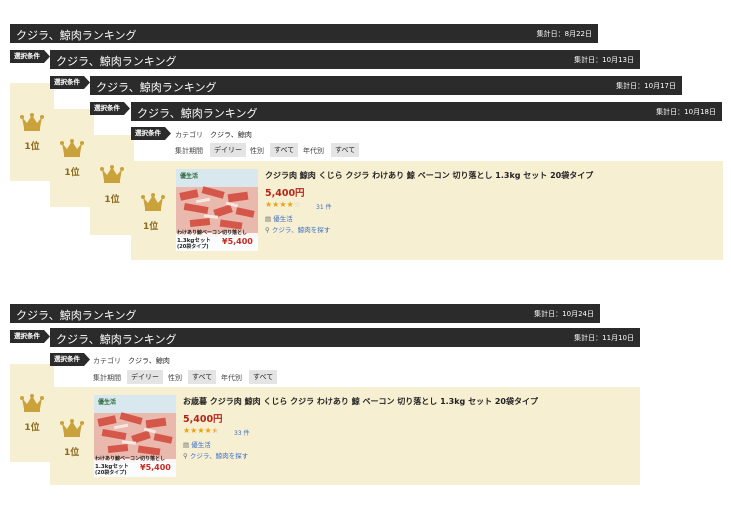 Image resolution: width=731 pixels, height=522 pixels. Describe the element at coordinates (345, 337) in the screenshot. I see `ranking-header-bar: クジラ、鯨肉ランキング 集計日：11月10日` at that location.